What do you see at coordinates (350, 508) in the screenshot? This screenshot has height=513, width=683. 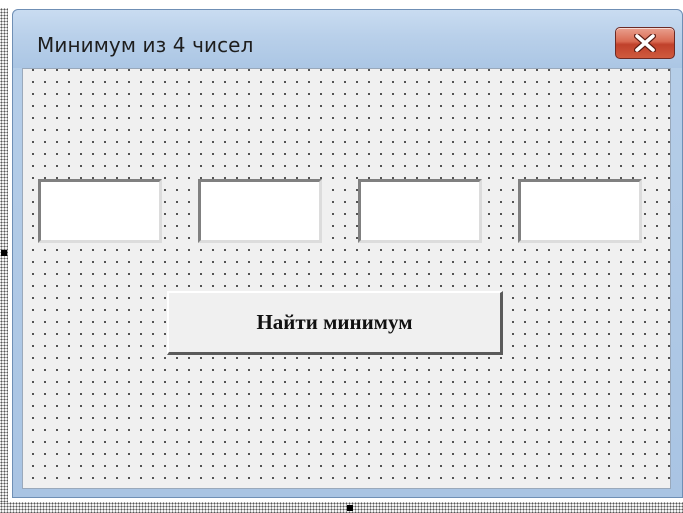 I see `resize-handle-bottom` at bounding box center [350, 508].